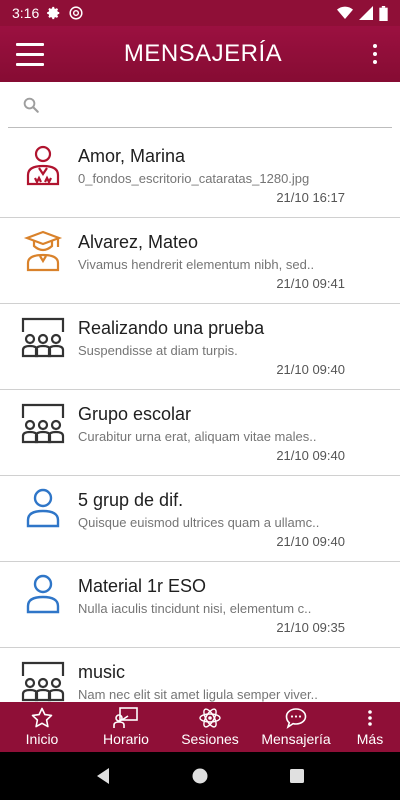 The image size is (400, 800). Describe the element at coordinates (31, 105) in the screenshot. I see `search-icon` at that location.